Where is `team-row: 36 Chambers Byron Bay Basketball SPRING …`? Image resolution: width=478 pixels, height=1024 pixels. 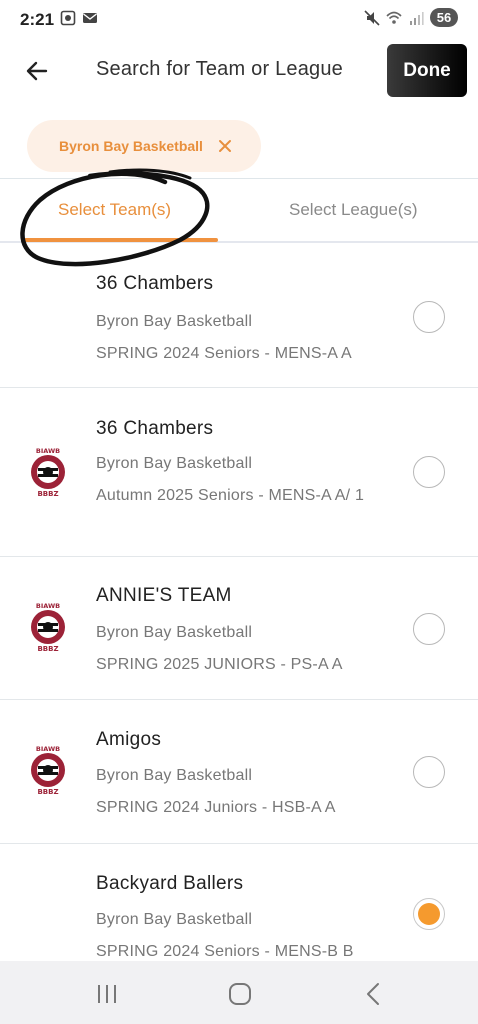
team-row: 36 Chambers Byron Bay Basketball SPRING … is located at coordinates (239, 315).